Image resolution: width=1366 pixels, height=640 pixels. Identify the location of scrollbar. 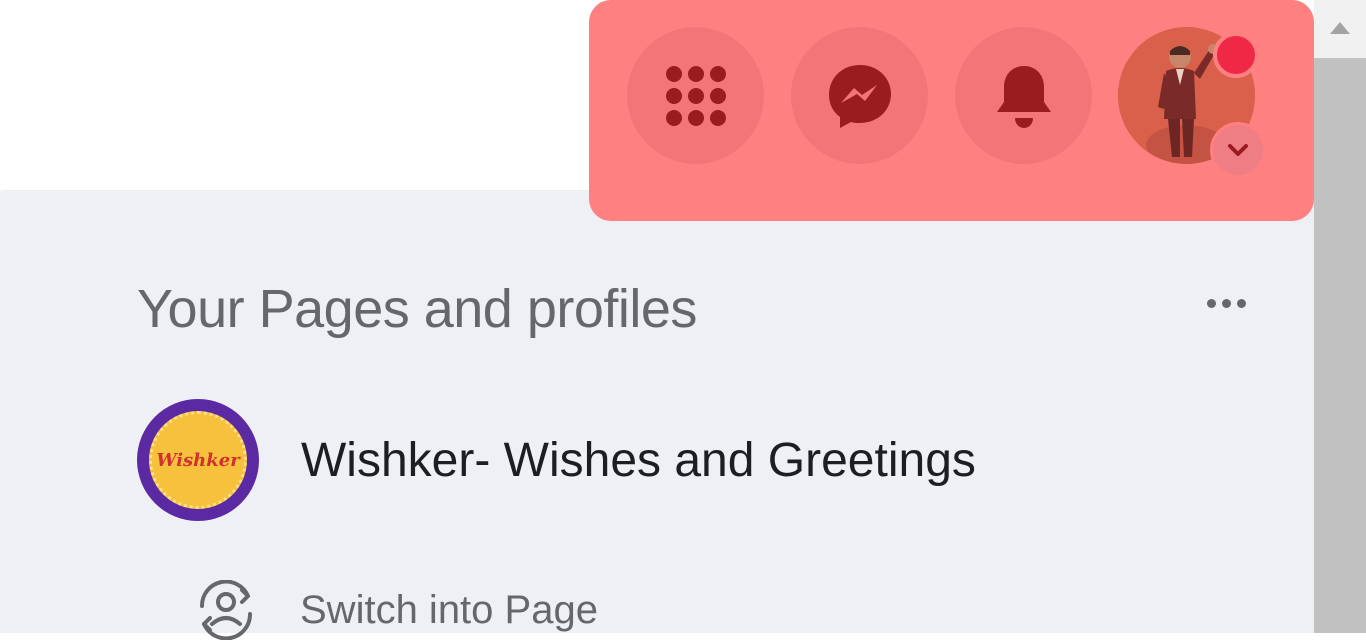
(1340, 316).